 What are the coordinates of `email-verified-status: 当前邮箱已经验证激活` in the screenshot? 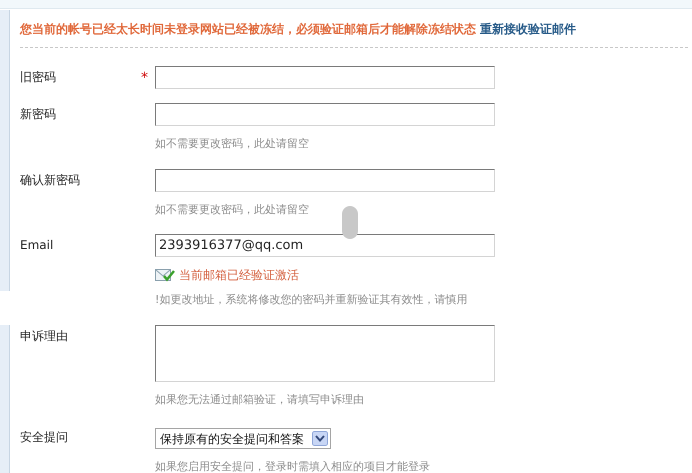 It's located at (239, 275).